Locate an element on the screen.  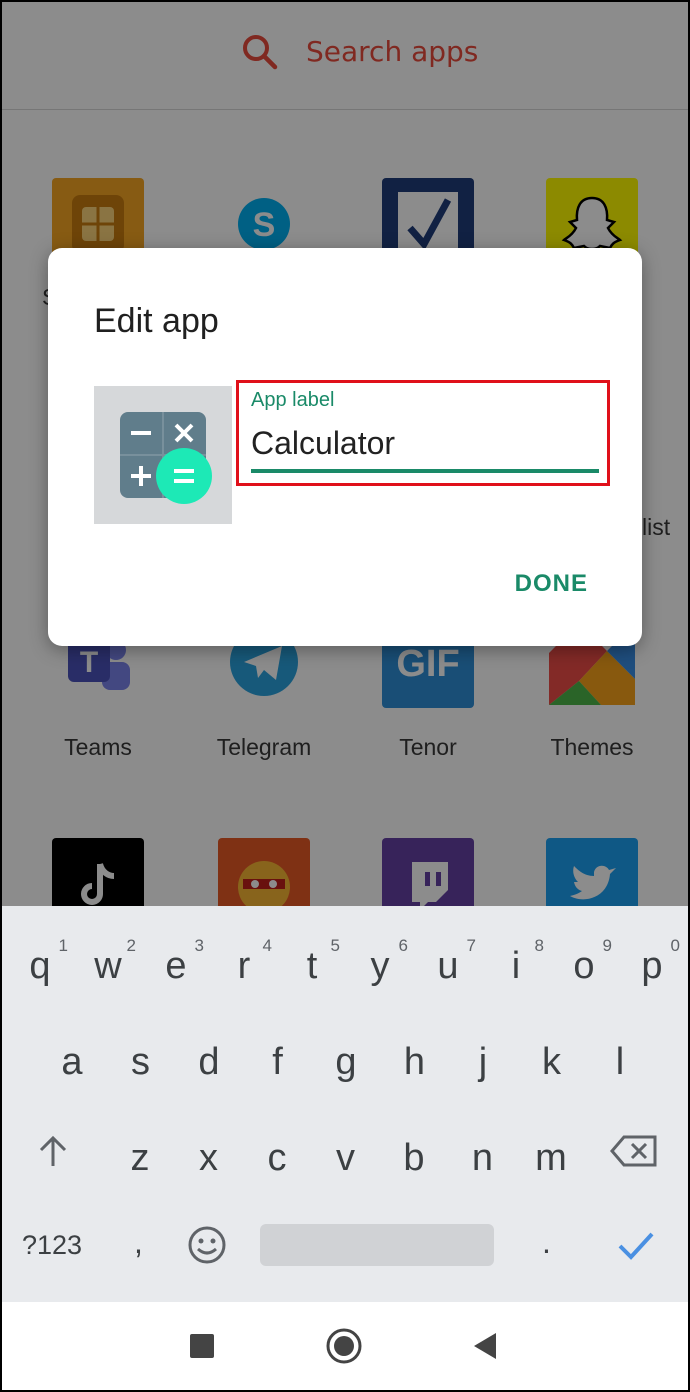
home-icon is located at coordinates (344, 1346).